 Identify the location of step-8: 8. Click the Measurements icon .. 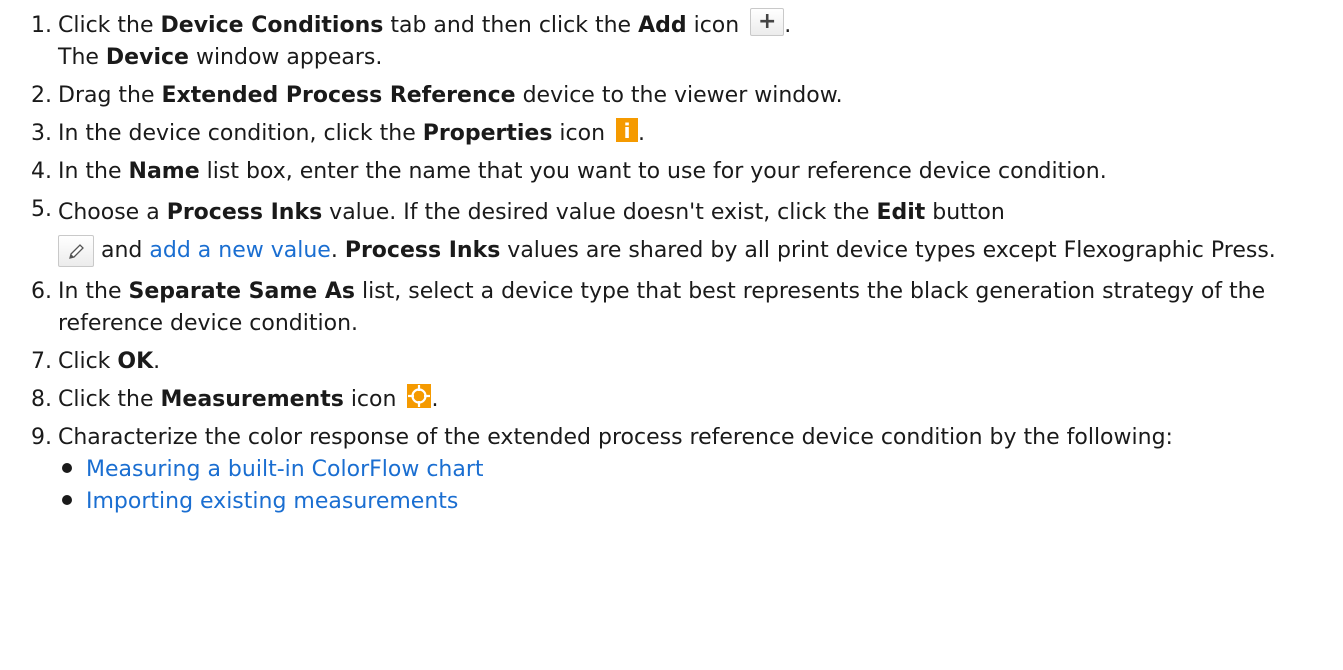
(671, 400).